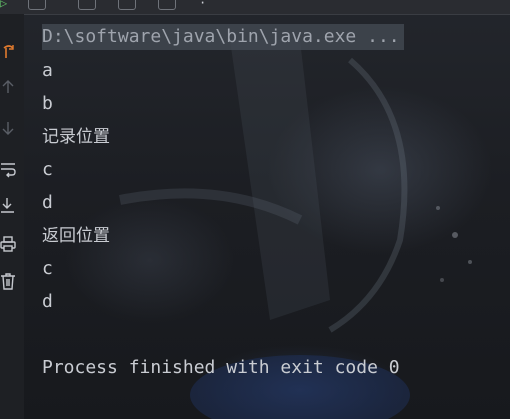  What do you see at coordinates (9, 244) in the screenshot?
I see `print-icon` at bounding box center [9, 244].